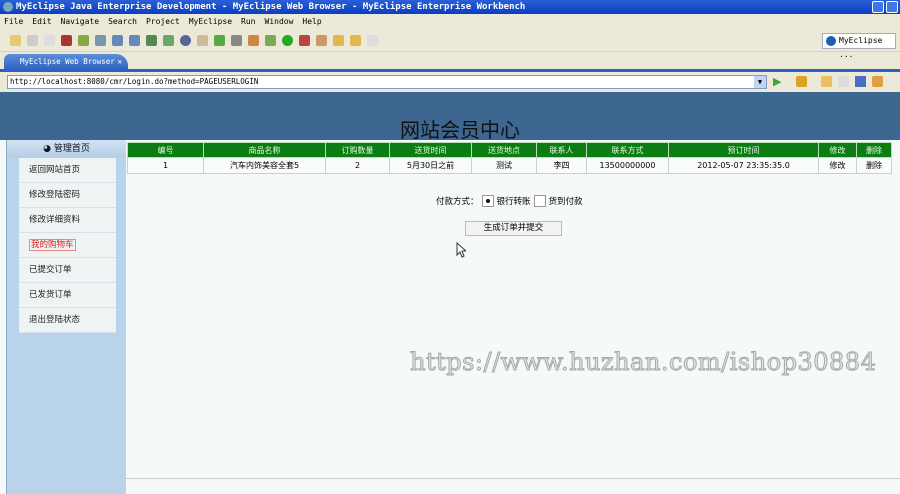 This screenshot has height=494, width=900. I want to click on radio-bank-transfer, so click(487, 201).